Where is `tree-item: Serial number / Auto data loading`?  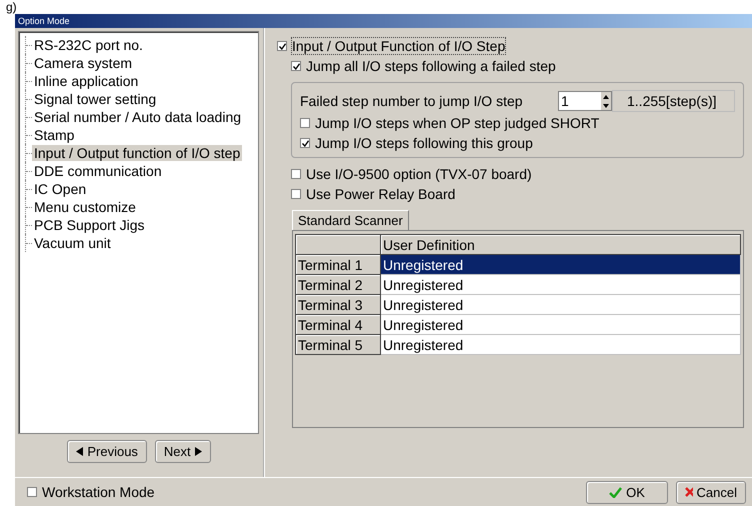 tree-item: Serial number / Auto data loading is located at coordinates (138, 117).